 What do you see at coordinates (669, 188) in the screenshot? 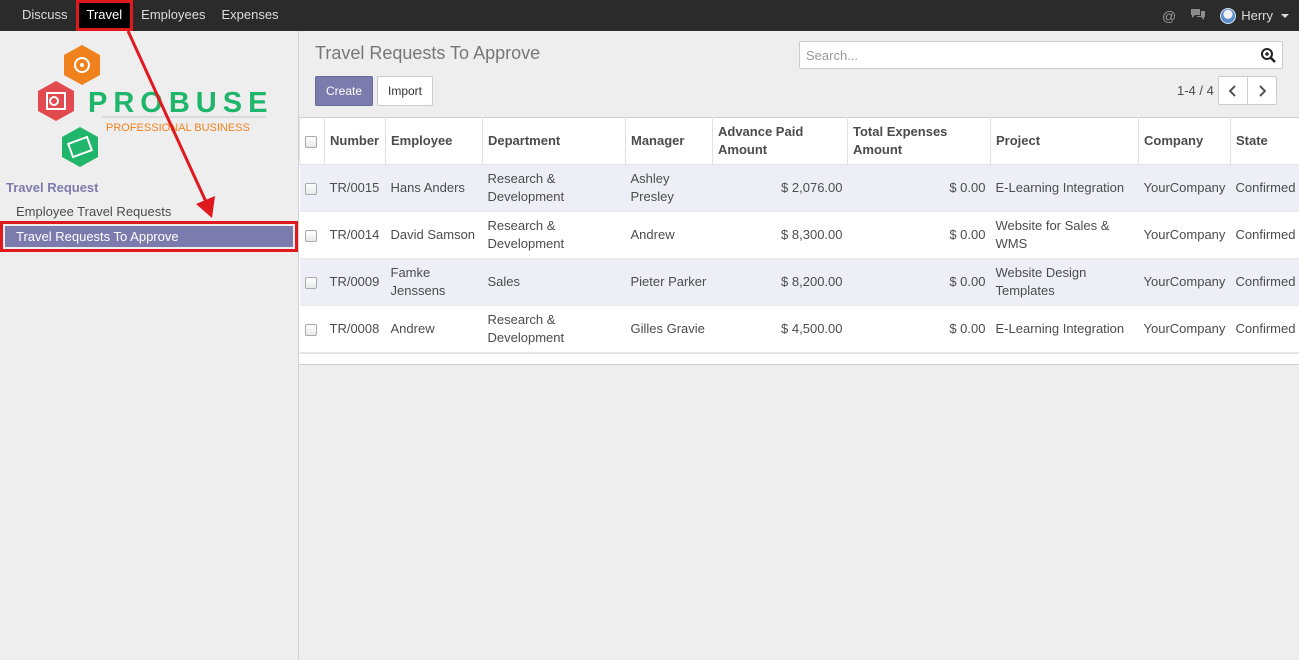
I see `cell-manager: Ashley Presley` at bounding box center [669, 188].